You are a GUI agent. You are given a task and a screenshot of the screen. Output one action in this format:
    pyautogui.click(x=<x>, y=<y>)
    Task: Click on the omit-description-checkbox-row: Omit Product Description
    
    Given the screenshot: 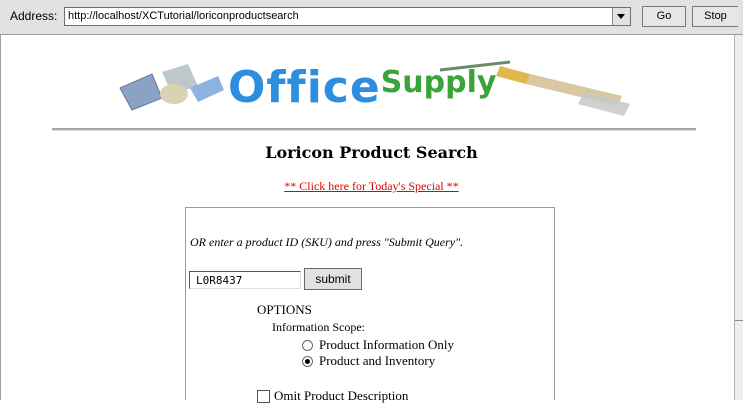 What is the action you would take?
    pyautogui.click(x=332, y=396)
    